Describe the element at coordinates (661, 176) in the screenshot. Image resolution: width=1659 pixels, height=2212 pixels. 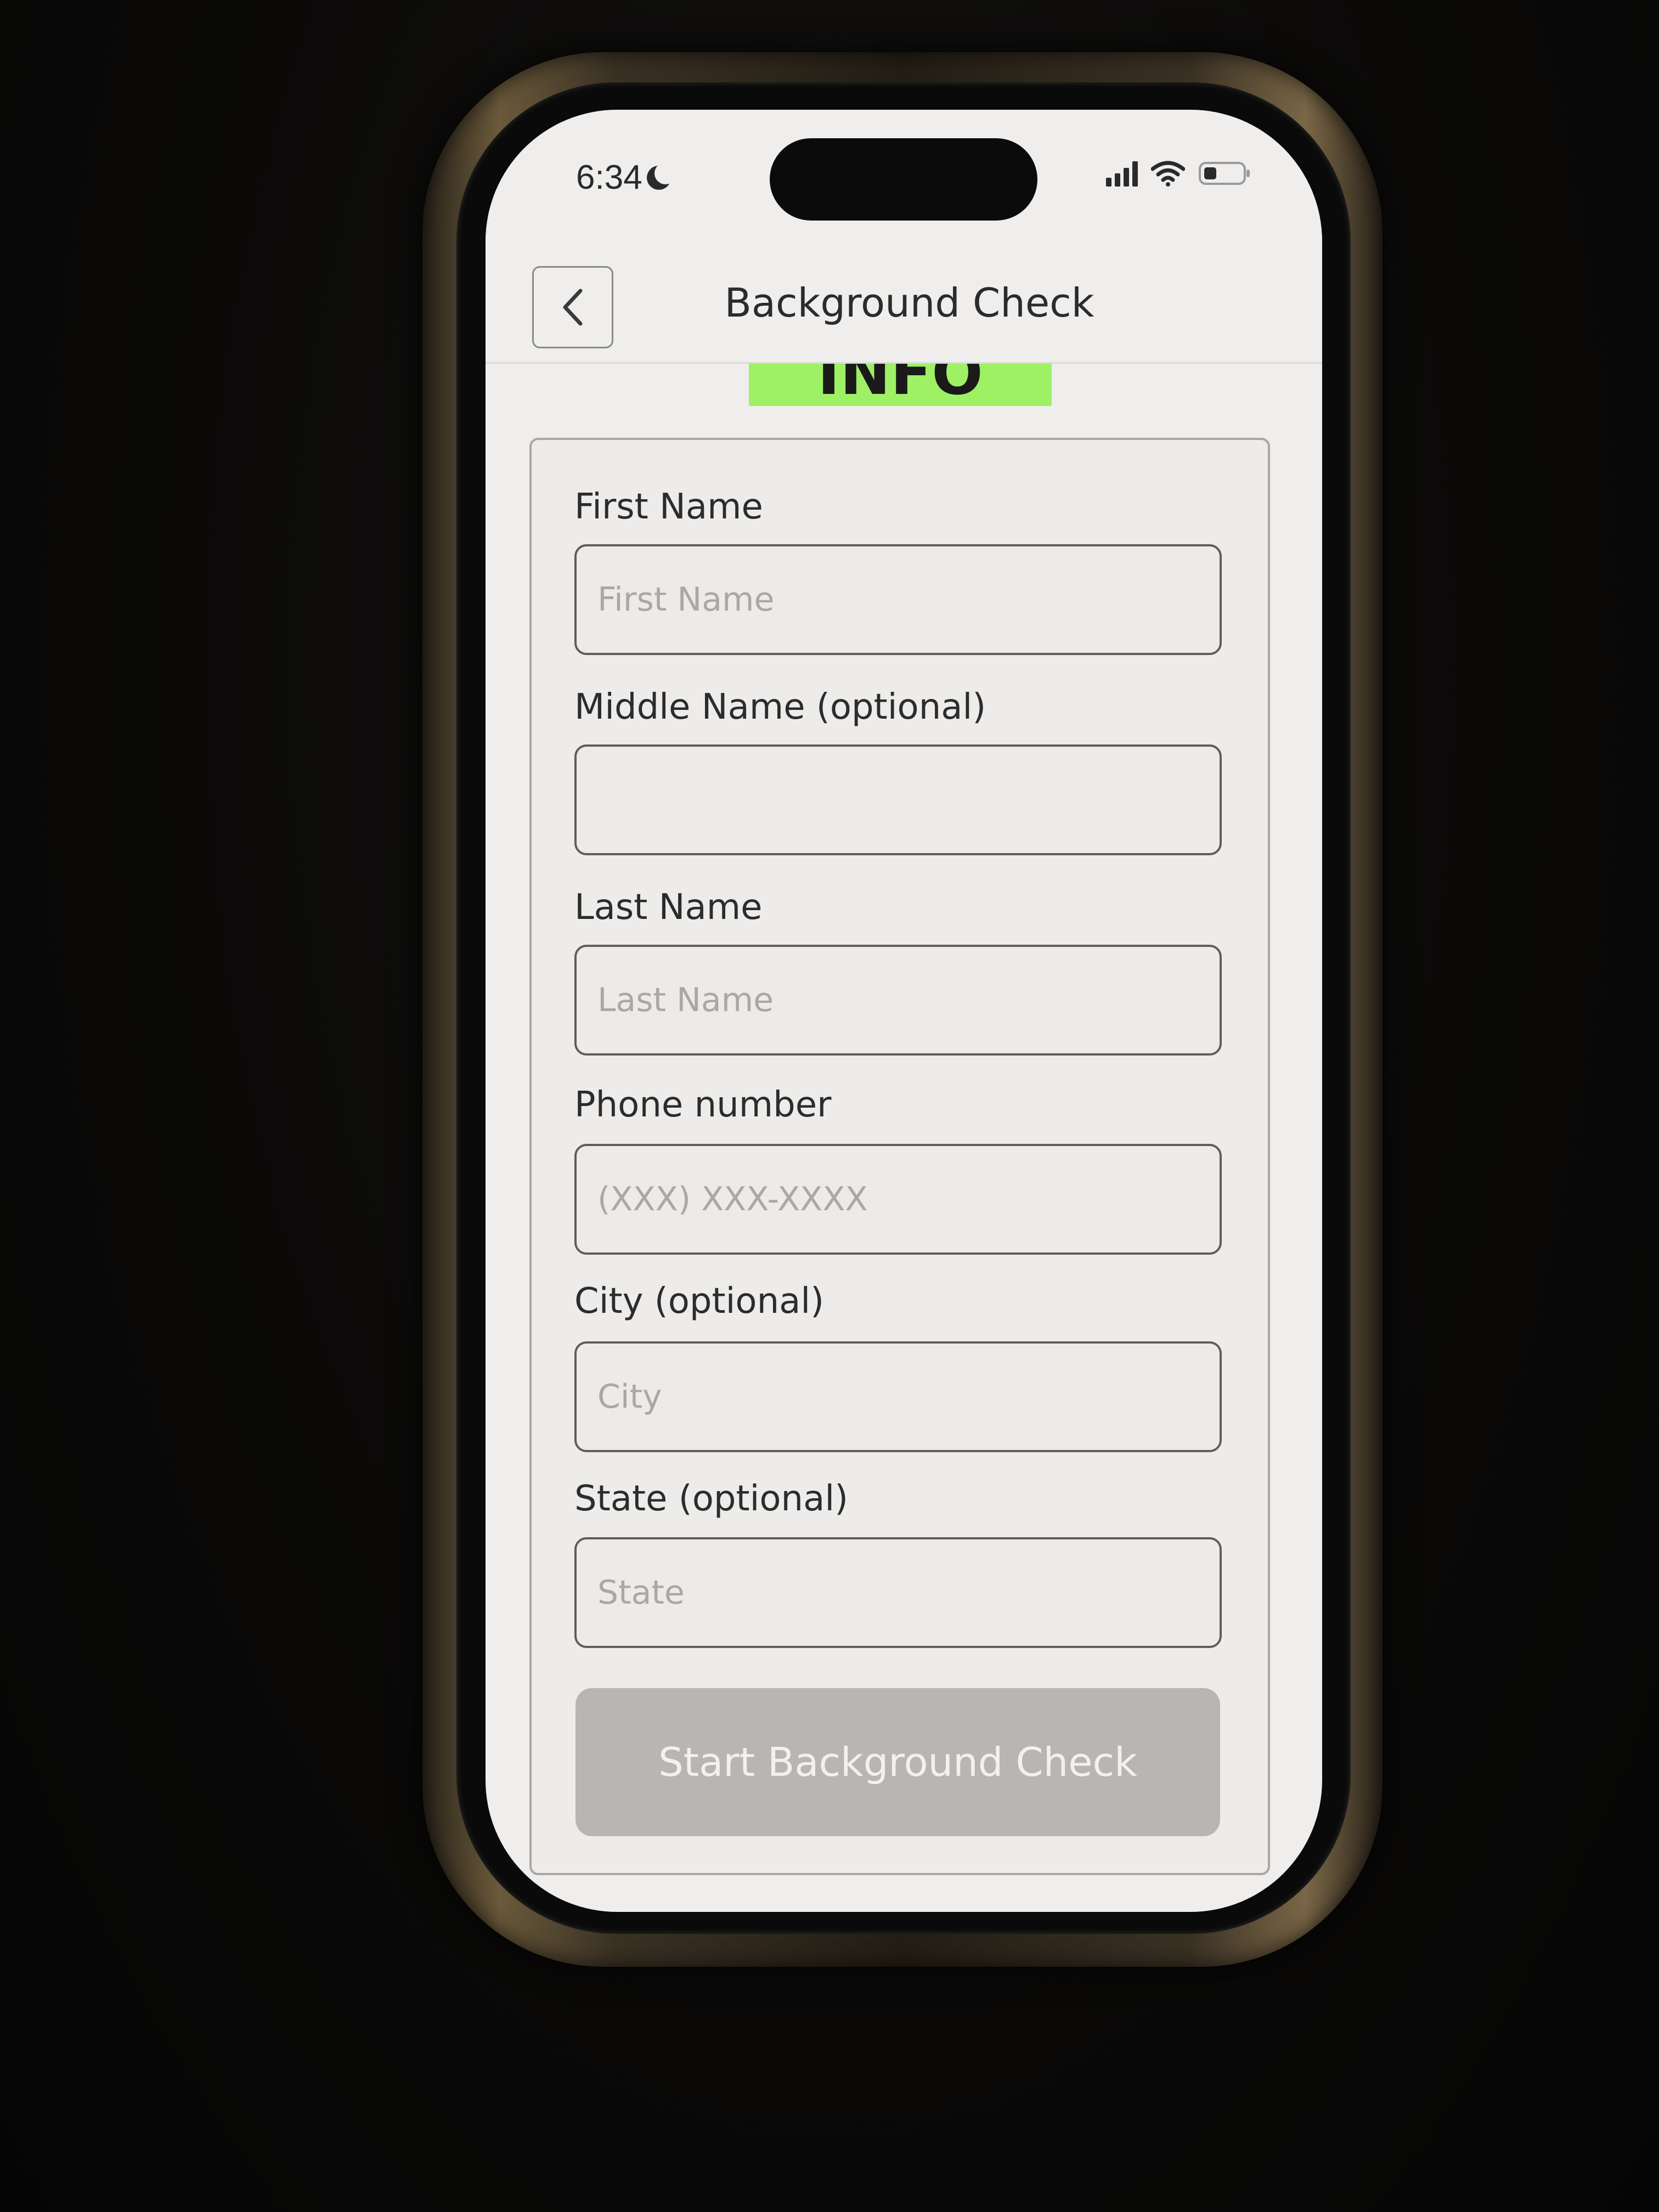
I see `moon-icon` at that location.